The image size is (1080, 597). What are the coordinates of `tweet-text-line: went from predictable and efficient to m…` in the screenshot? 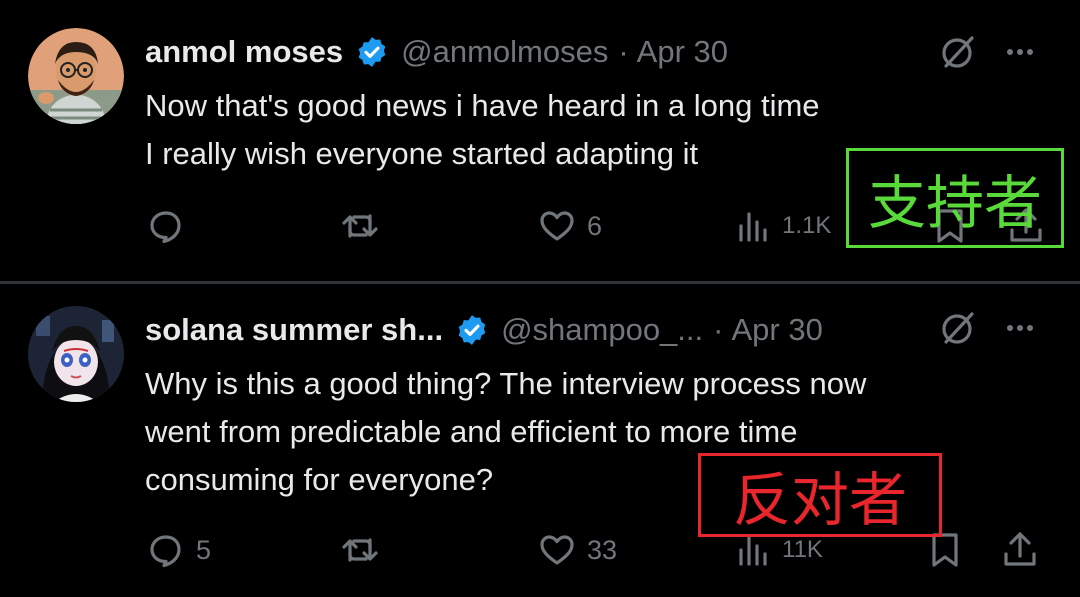 It's located at (471, 431).